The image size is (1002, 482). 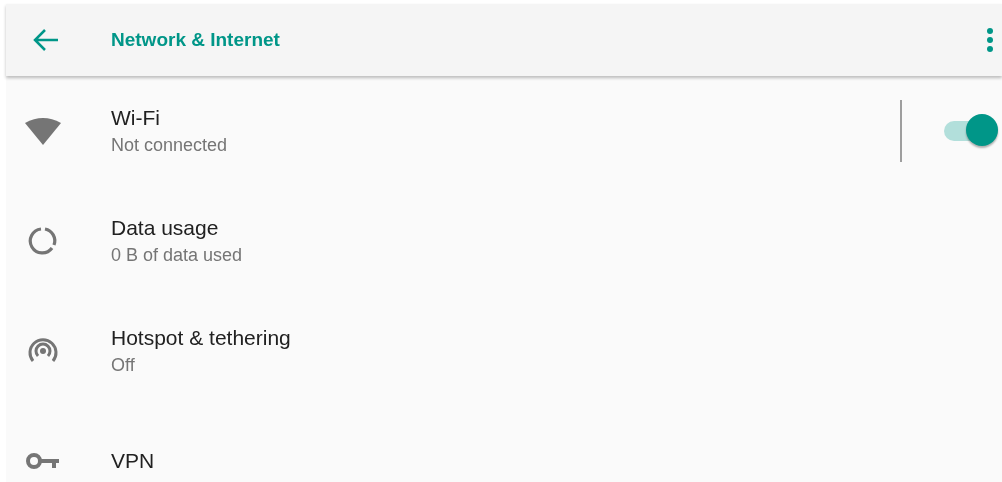 I want to click on item-subtitle: Not connected, so click(x=169, y=145).